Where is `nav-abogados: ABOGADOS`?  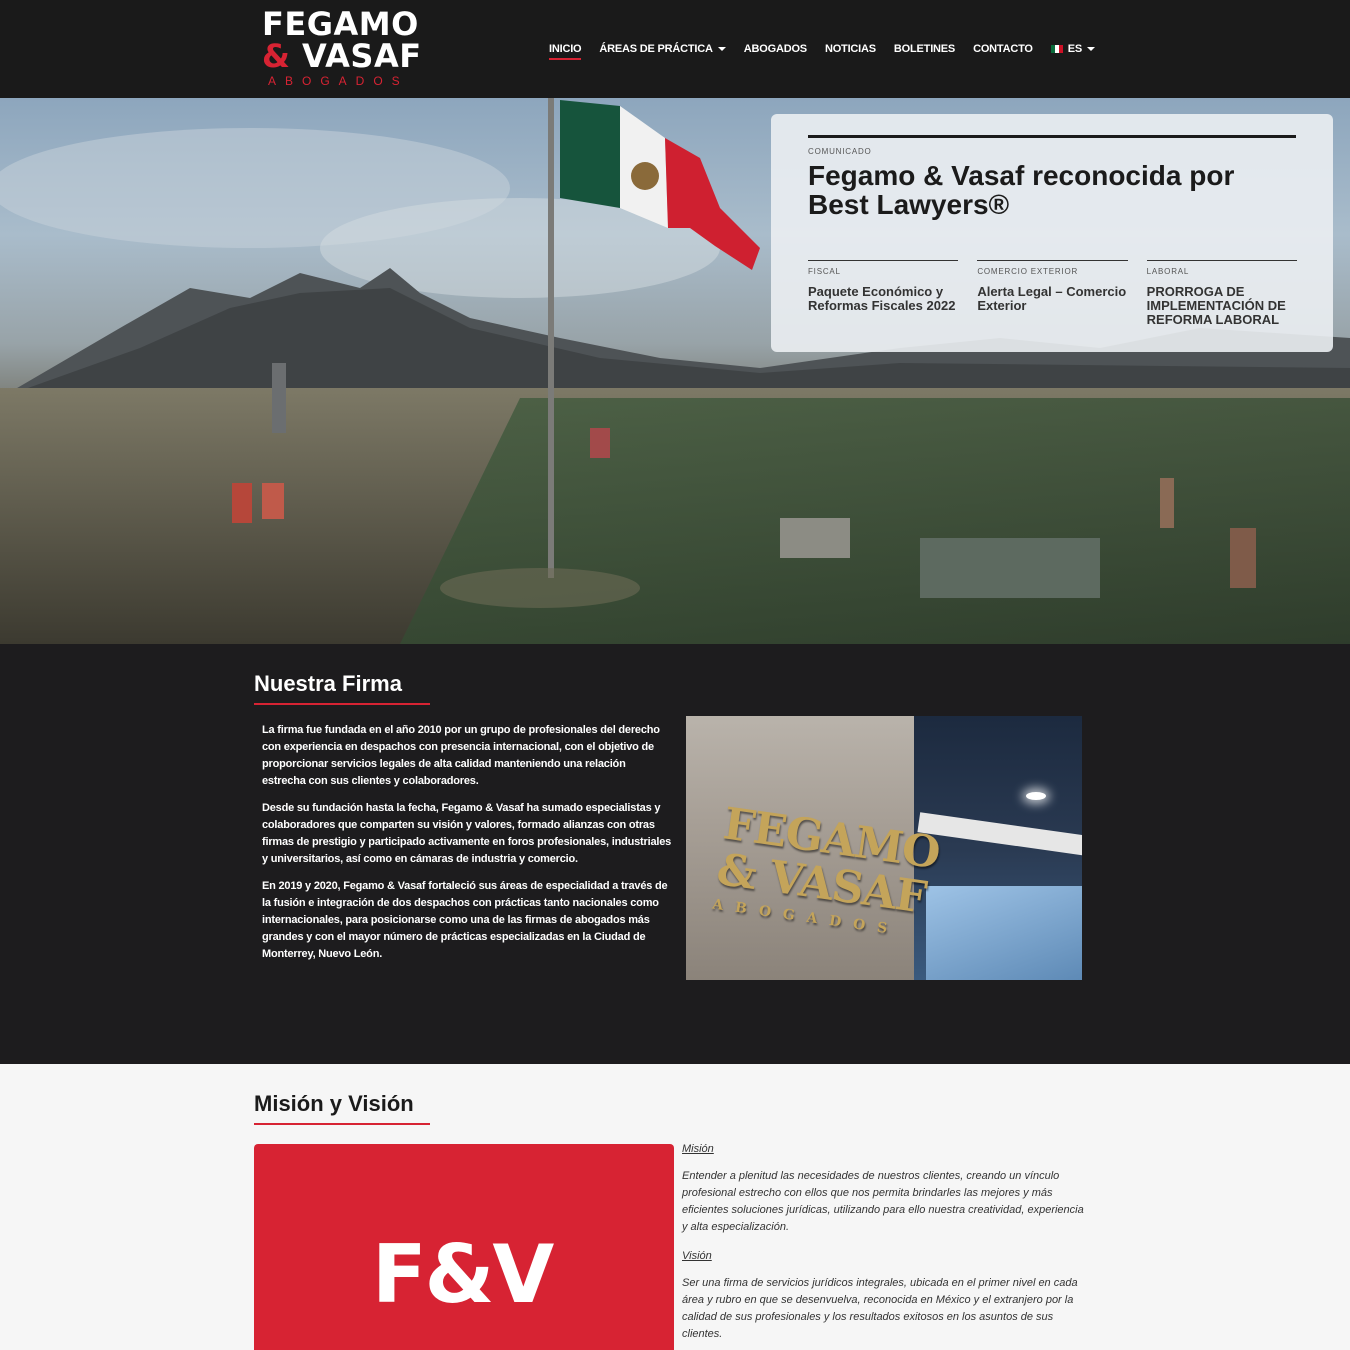 nav-abogados: ABOGADOS is located at coordinates (775, 49).